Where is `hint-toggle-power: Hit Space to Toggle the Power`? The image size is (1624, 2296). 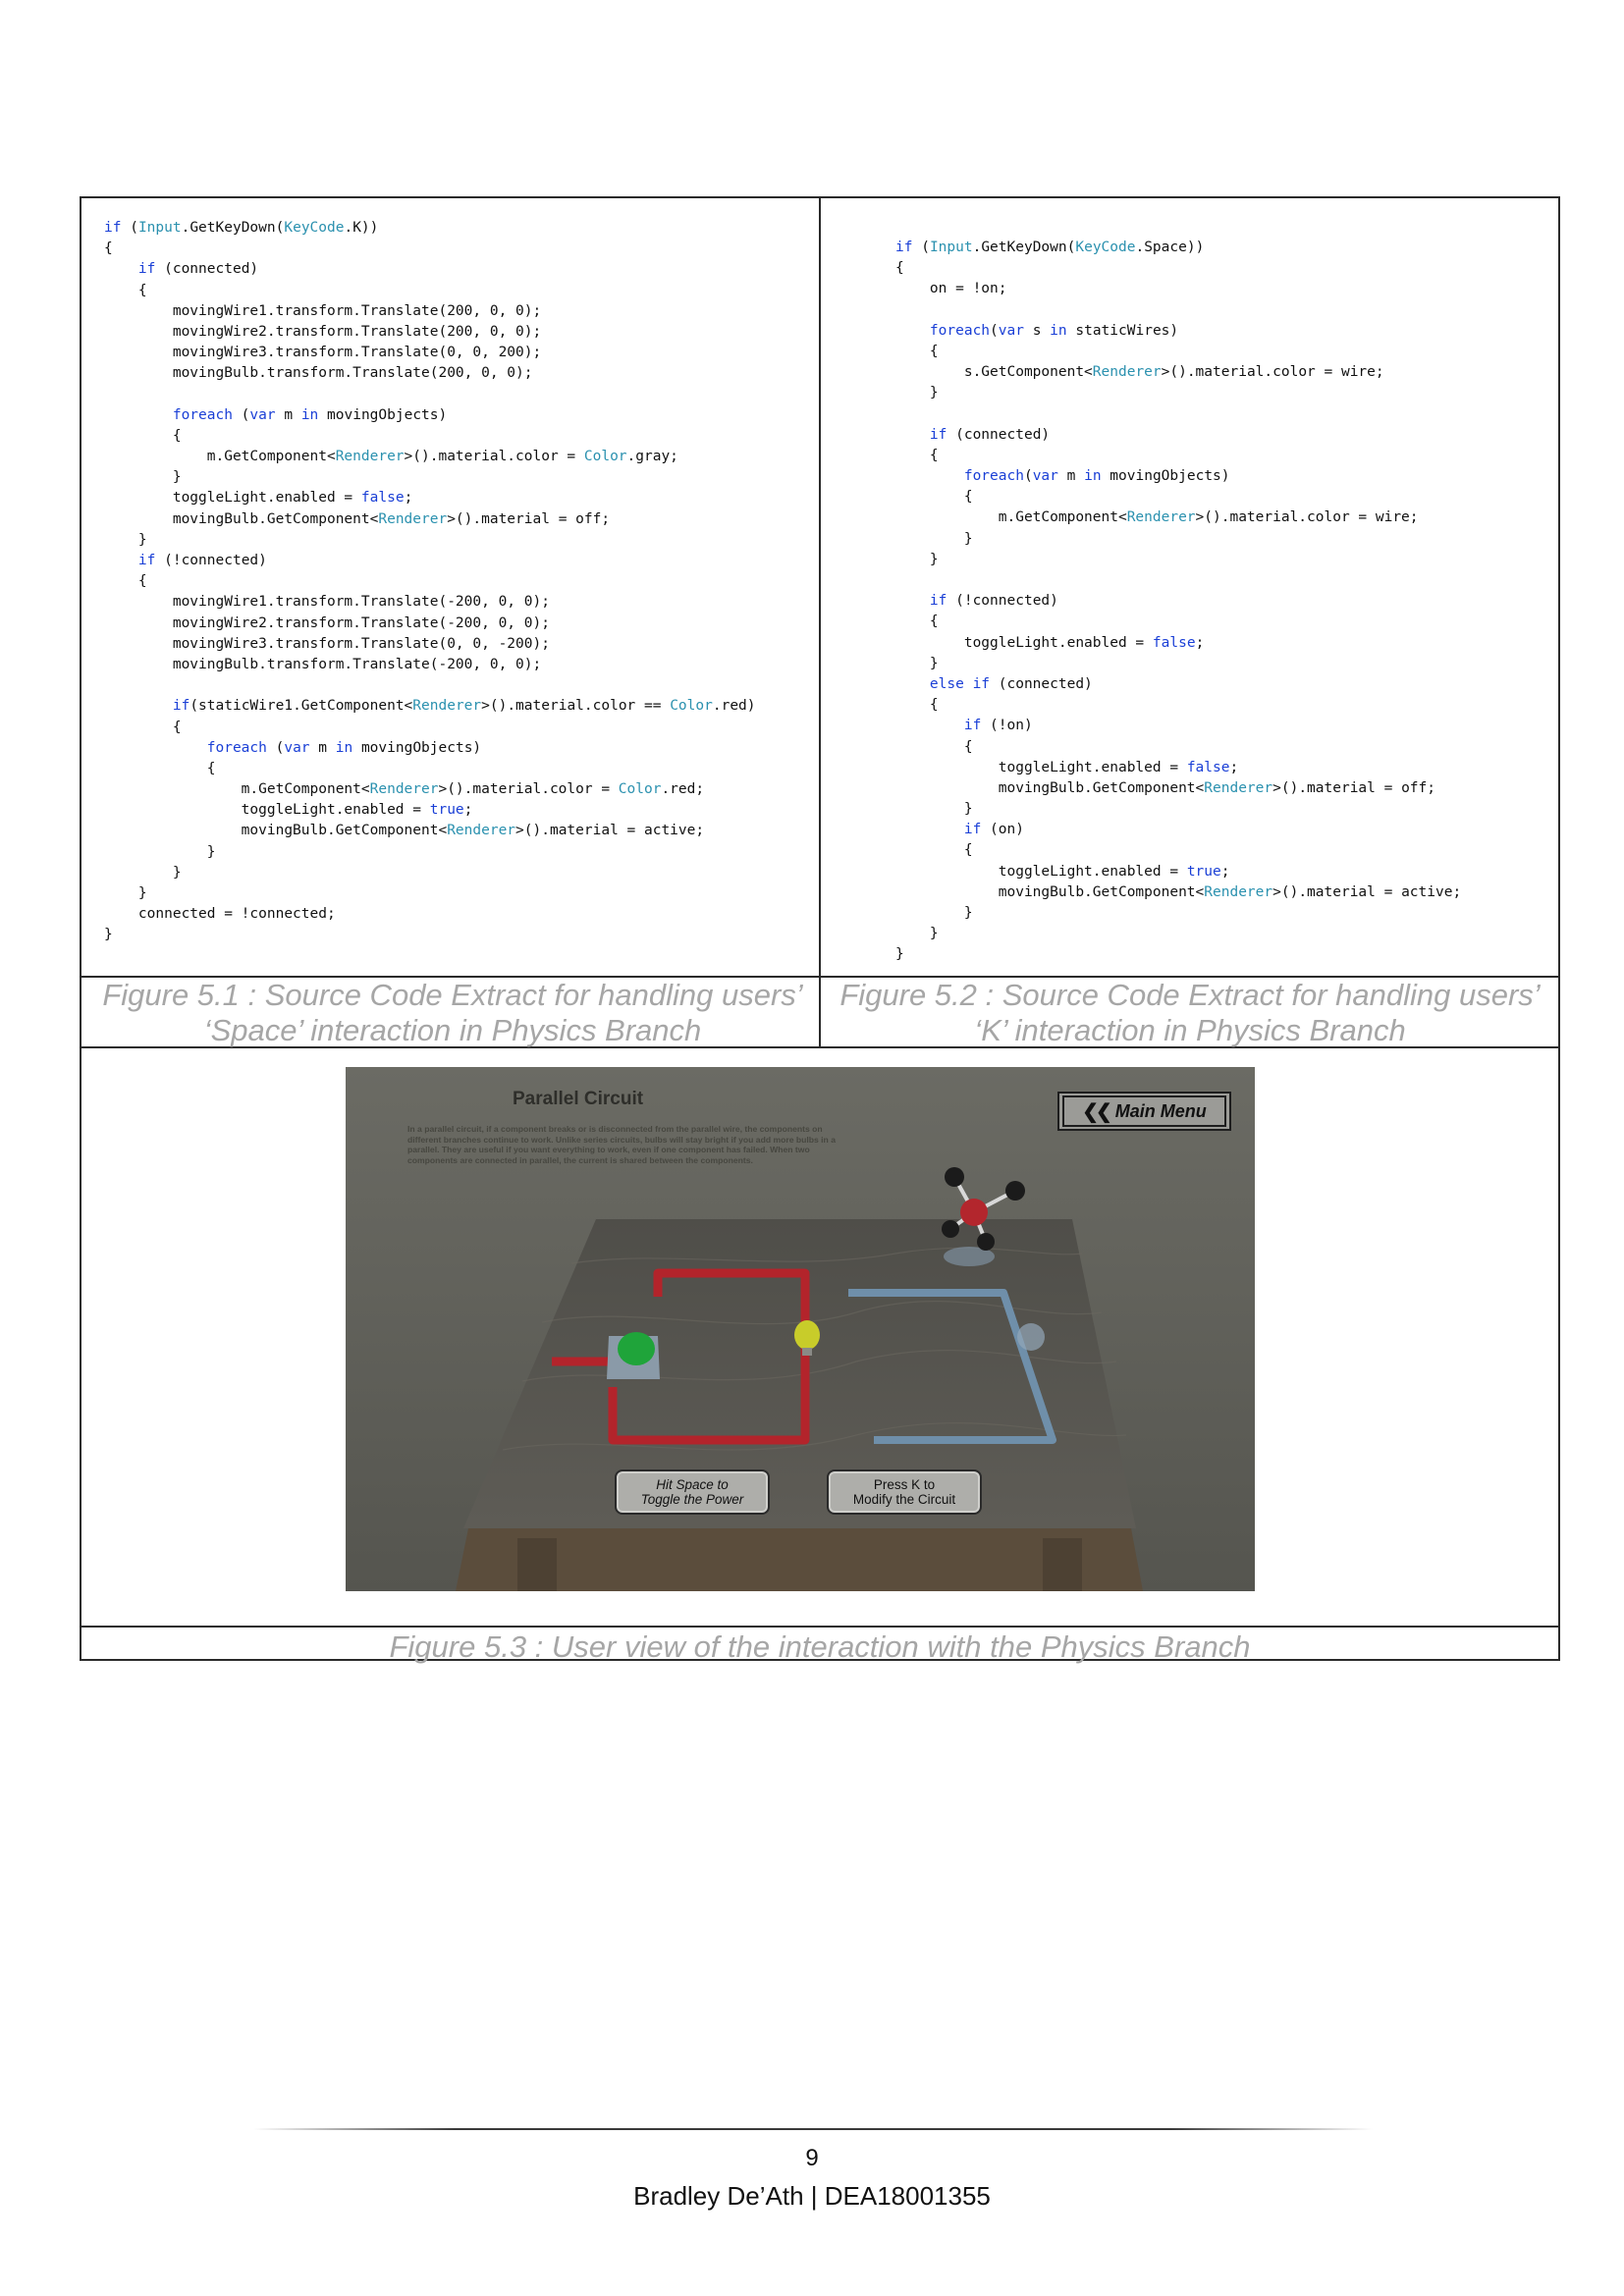 hint-toggle-power: Hit Space to Toggle the Power is located at coordinates (692, 1492).